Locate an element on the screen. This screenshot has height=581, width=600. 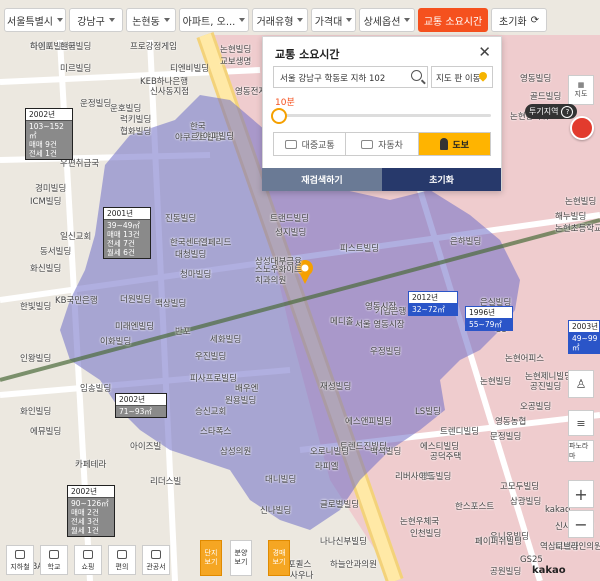
info-line: 전세 7건 is located at coordinates (121, 243).